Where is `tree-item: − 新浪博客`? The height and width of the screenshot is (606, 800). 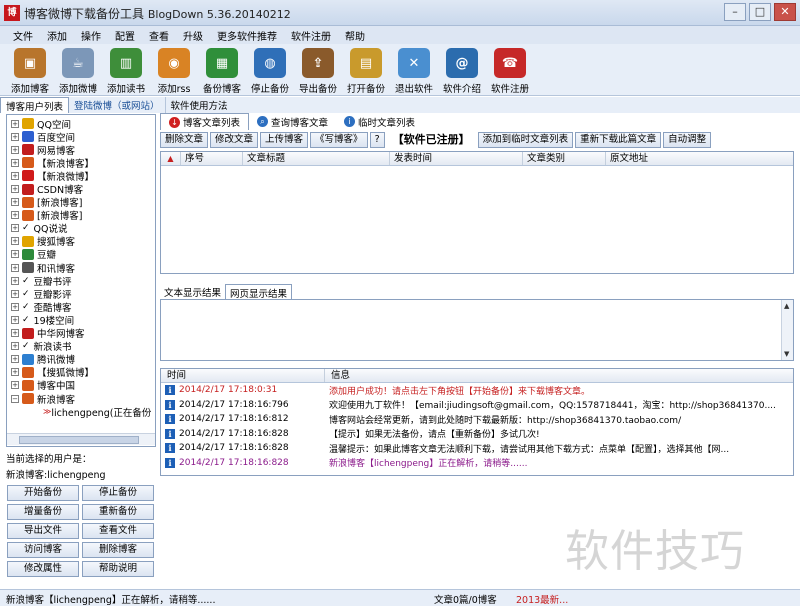
tree-item: − 新浪博客 is located at coordinates (81, 399).